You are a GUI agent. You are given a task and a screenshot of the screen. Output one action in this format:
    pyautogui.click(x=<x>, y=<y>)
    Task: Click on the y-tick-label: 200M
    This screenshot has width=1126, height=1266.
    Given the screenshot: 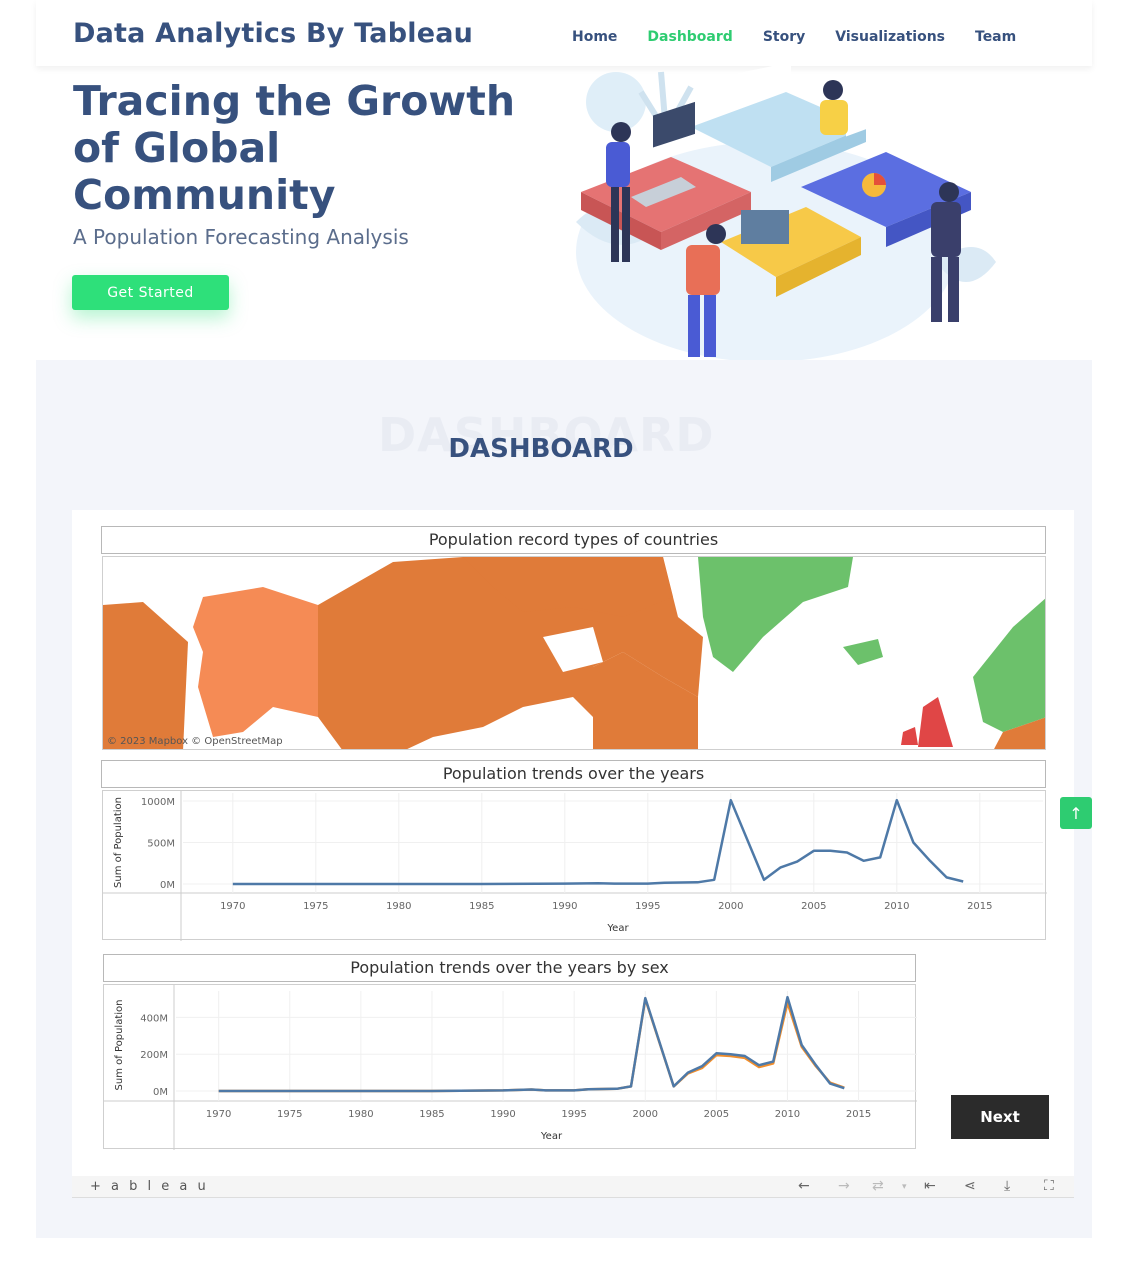 What is the action you would take?
    pyautogui.click(x=154, y=1055)
    